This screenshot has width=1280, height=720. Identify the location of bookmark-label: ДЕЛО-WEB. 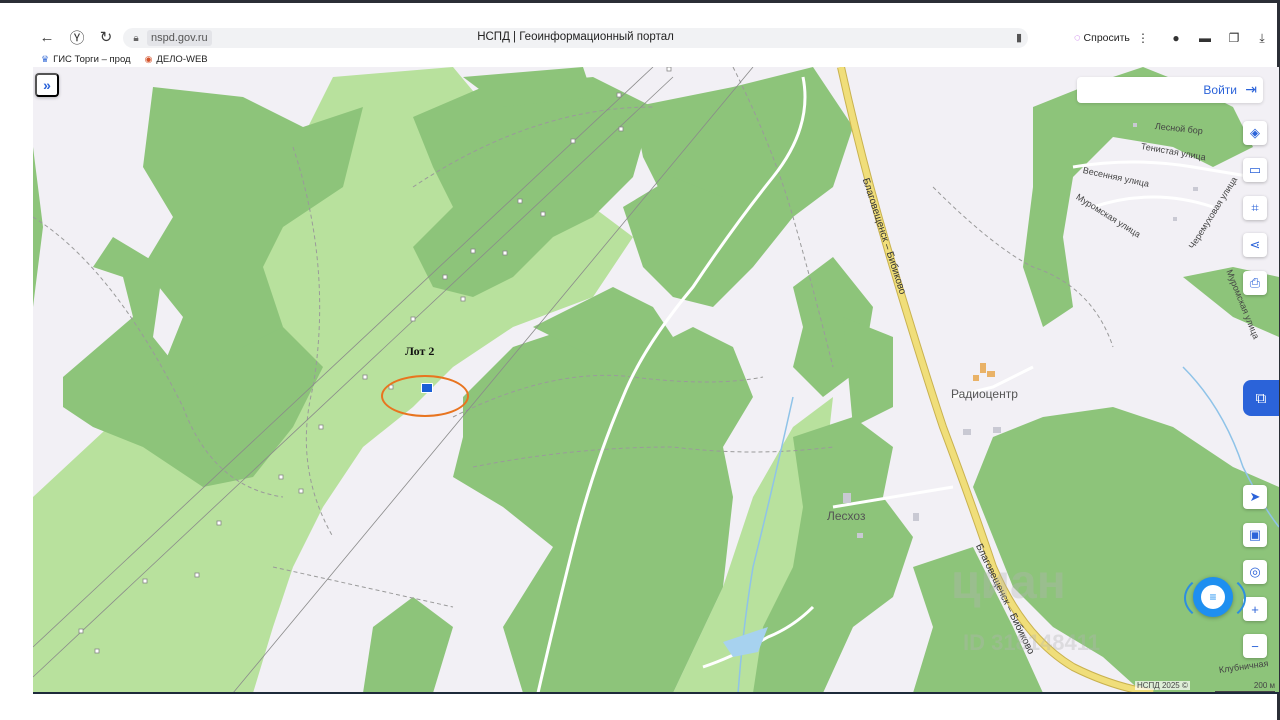
(182, 59).